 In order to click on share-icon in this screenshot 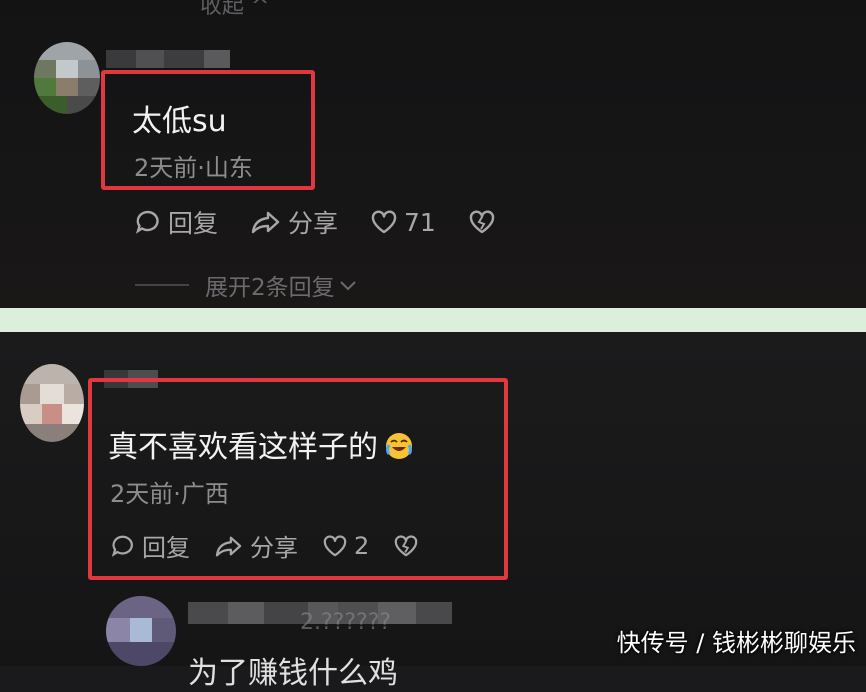, I will do `click(265, 222)`.